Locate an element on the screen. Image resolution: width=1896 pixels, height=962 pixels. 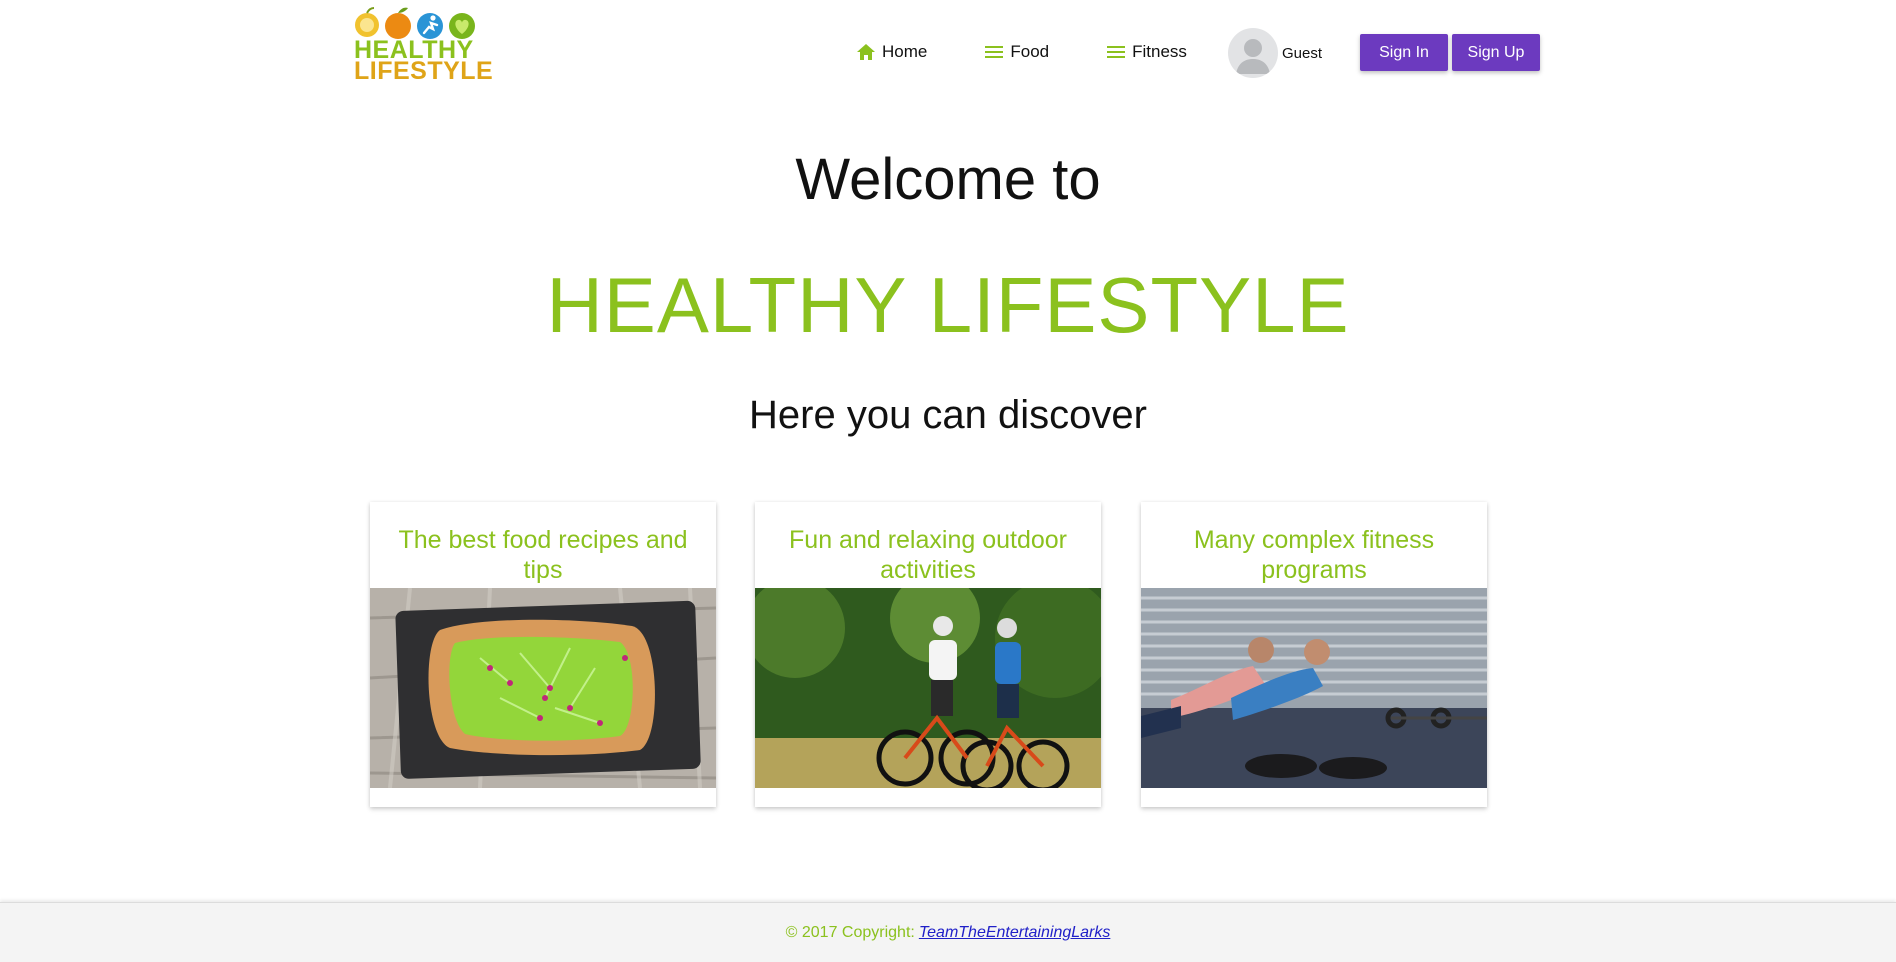
nav-home-label: Home is located at coordinates (905, 51).